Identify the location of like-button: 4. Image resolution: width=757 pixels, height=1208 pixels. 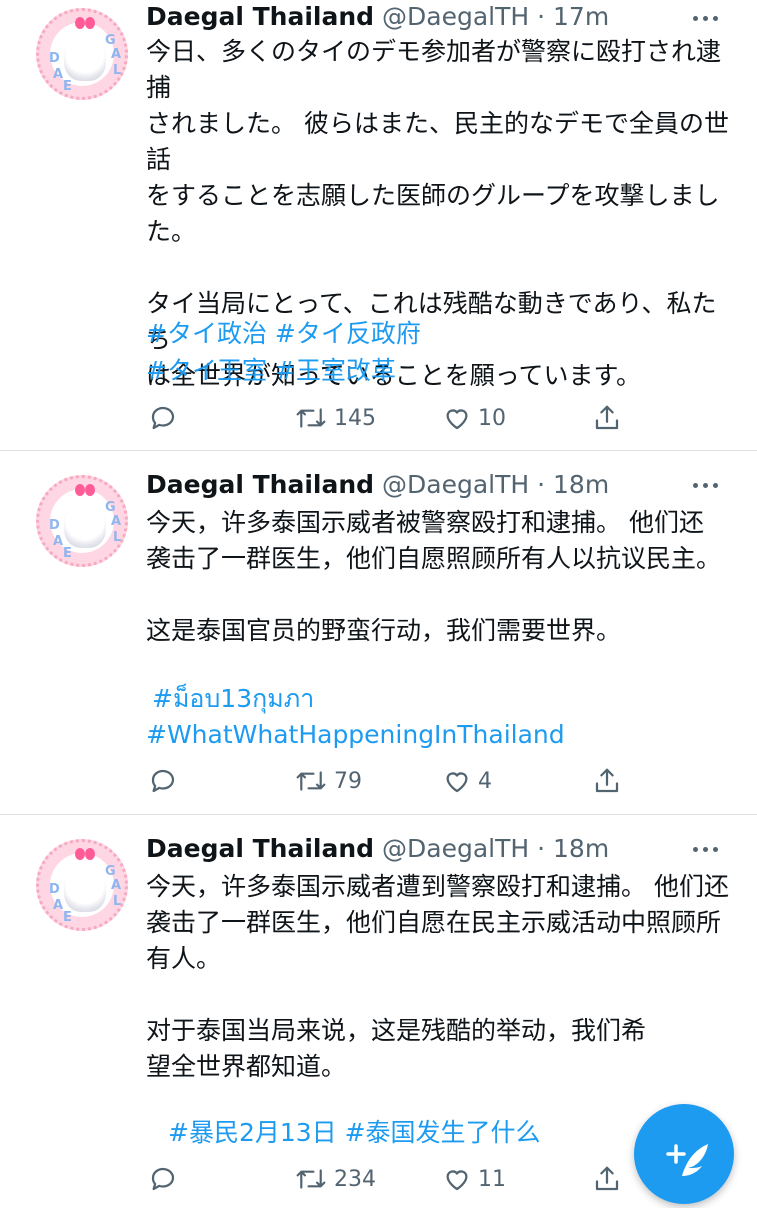
(467, 781).